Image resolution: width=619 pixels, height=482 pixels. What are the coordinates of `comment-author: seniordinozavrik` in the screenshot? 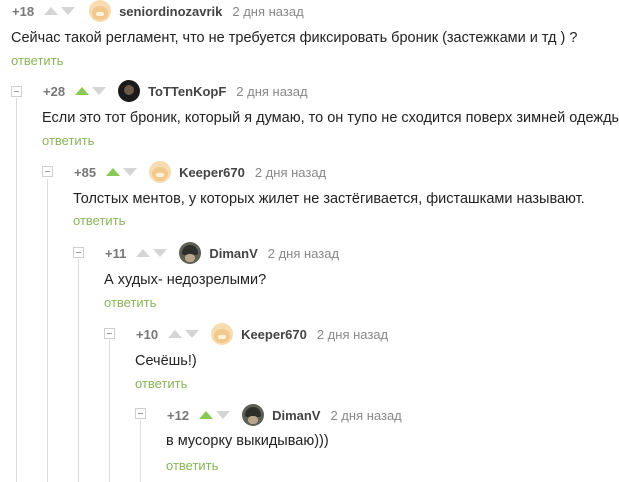 It's located at (170, 11).